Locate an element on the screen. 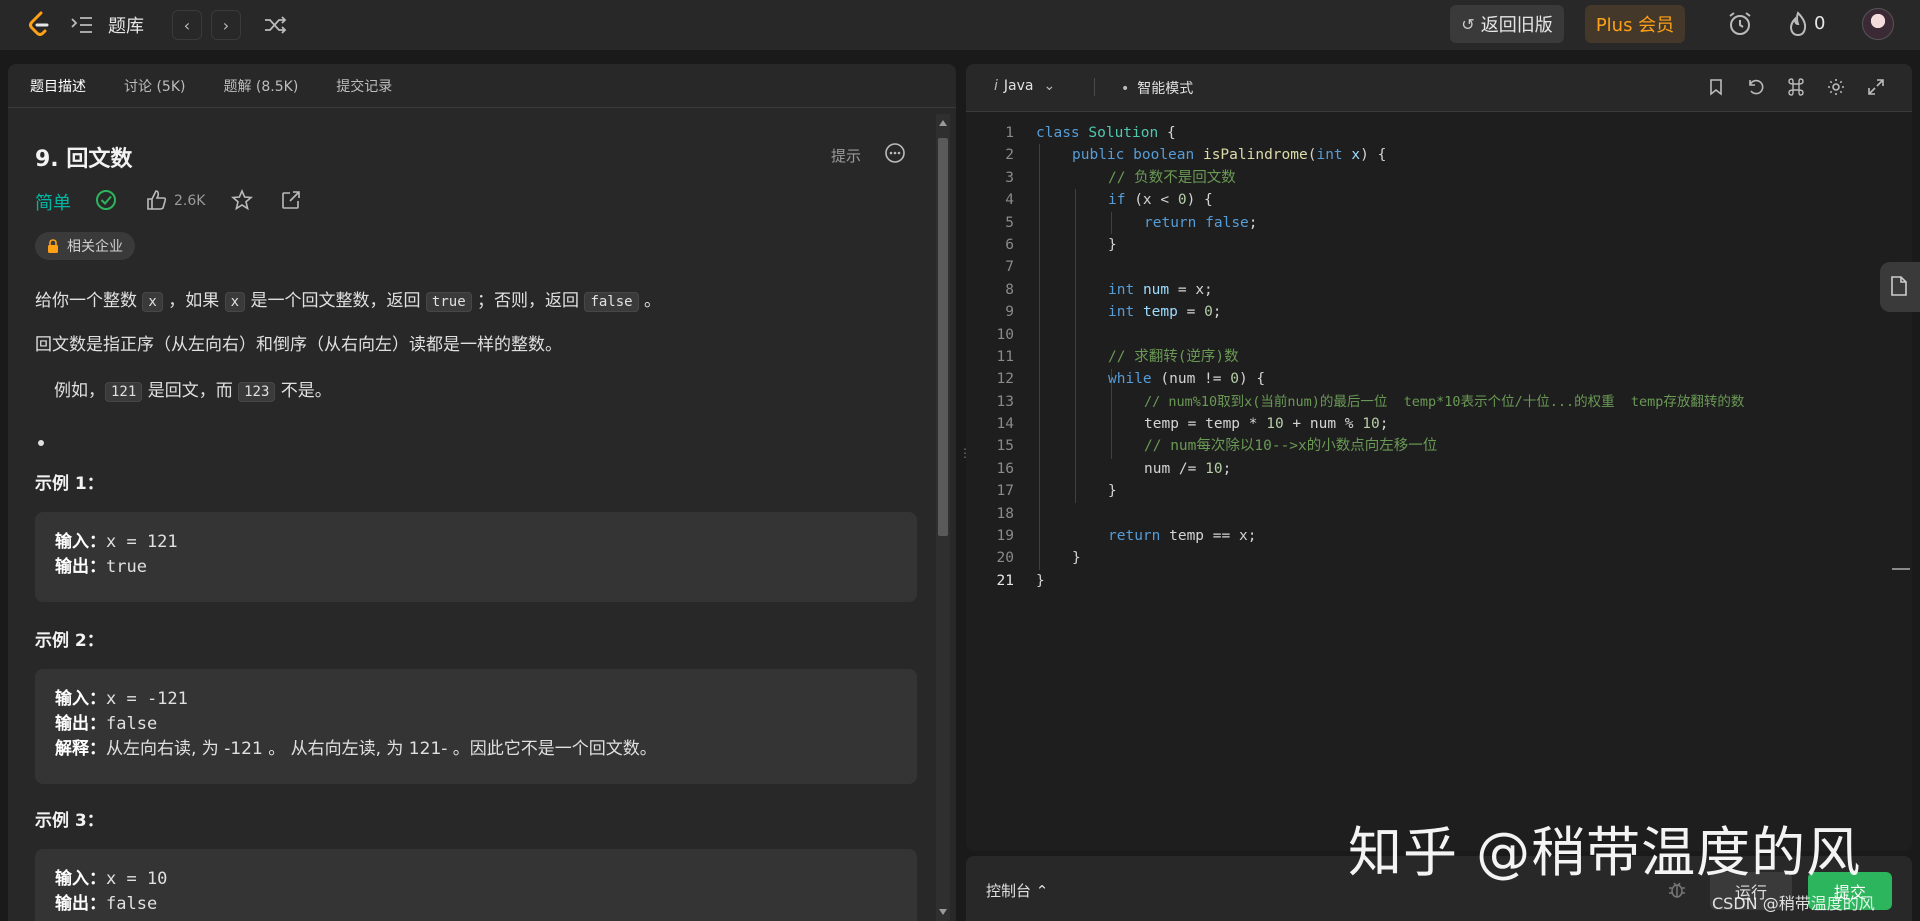 The width and height of the screenshot is (1920, 921). settings-gear-icon is located at coordinates (1836, 87).